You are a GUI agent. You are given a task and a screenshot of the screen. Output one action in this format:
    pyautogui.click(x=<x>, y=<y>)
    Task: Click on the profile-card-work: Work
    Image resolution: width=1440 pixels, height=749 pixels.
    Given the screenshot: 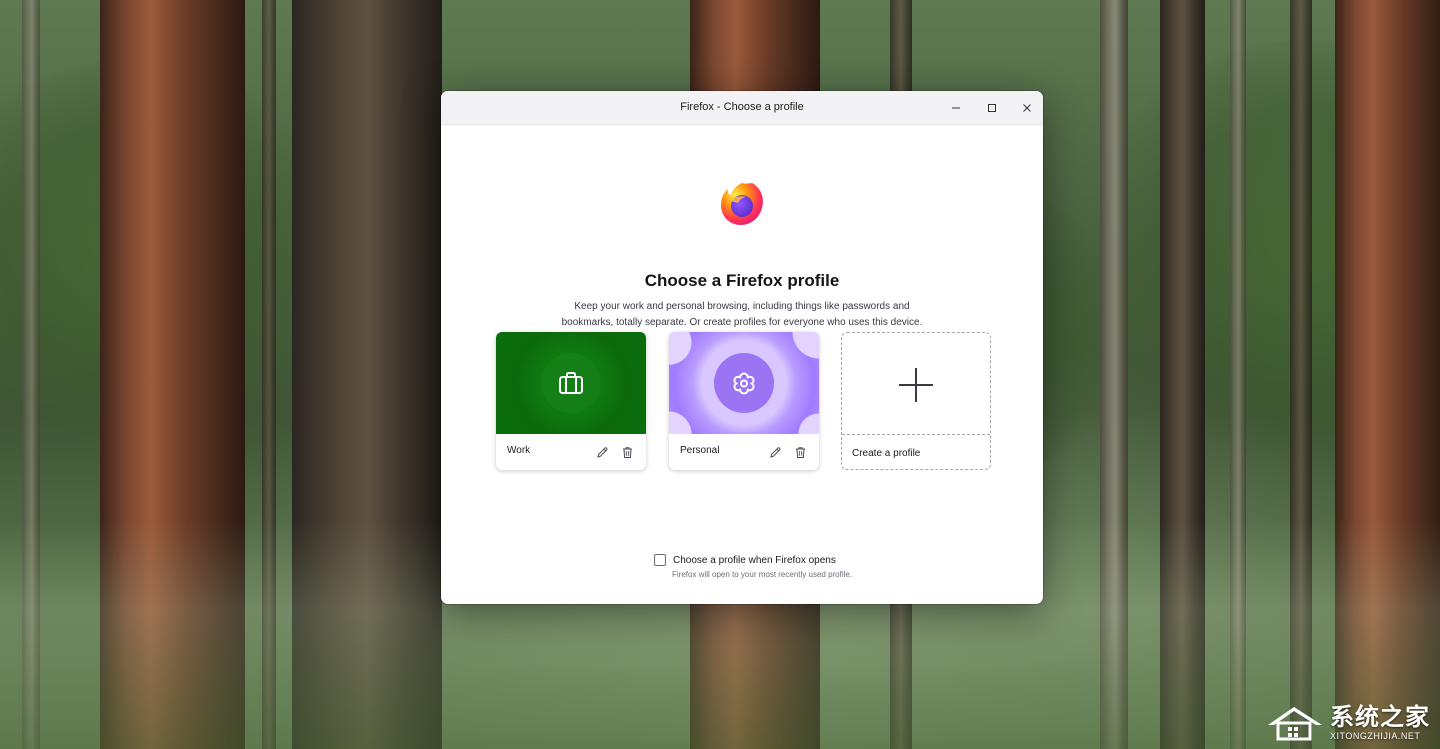 What is the action you would take?
    pyautogui.click(x=571, y=401)
    